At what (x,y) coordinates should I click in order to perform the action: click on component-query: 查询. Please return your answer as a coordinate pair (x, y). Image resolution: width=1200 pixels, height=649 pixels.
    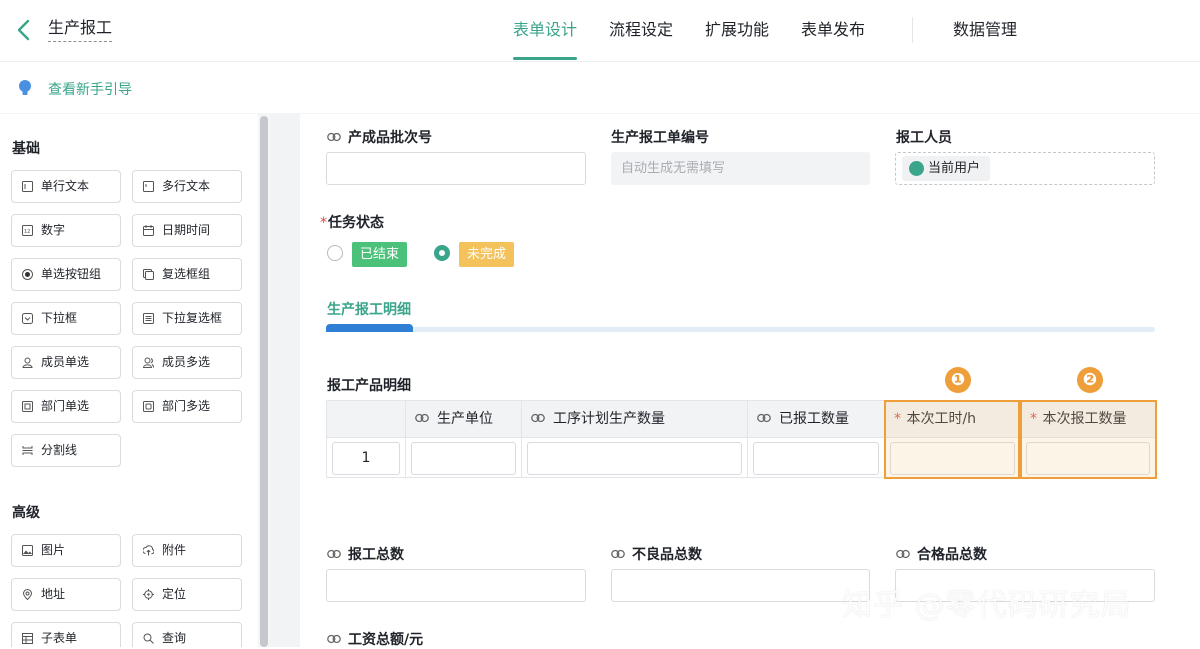
    Looking at the image, I should click on (187, 634).